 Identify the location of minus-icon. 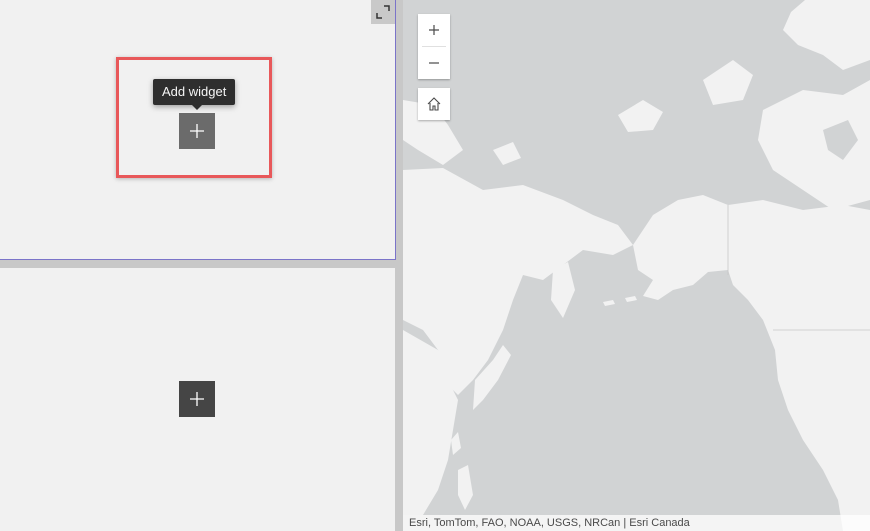
(434, 63).